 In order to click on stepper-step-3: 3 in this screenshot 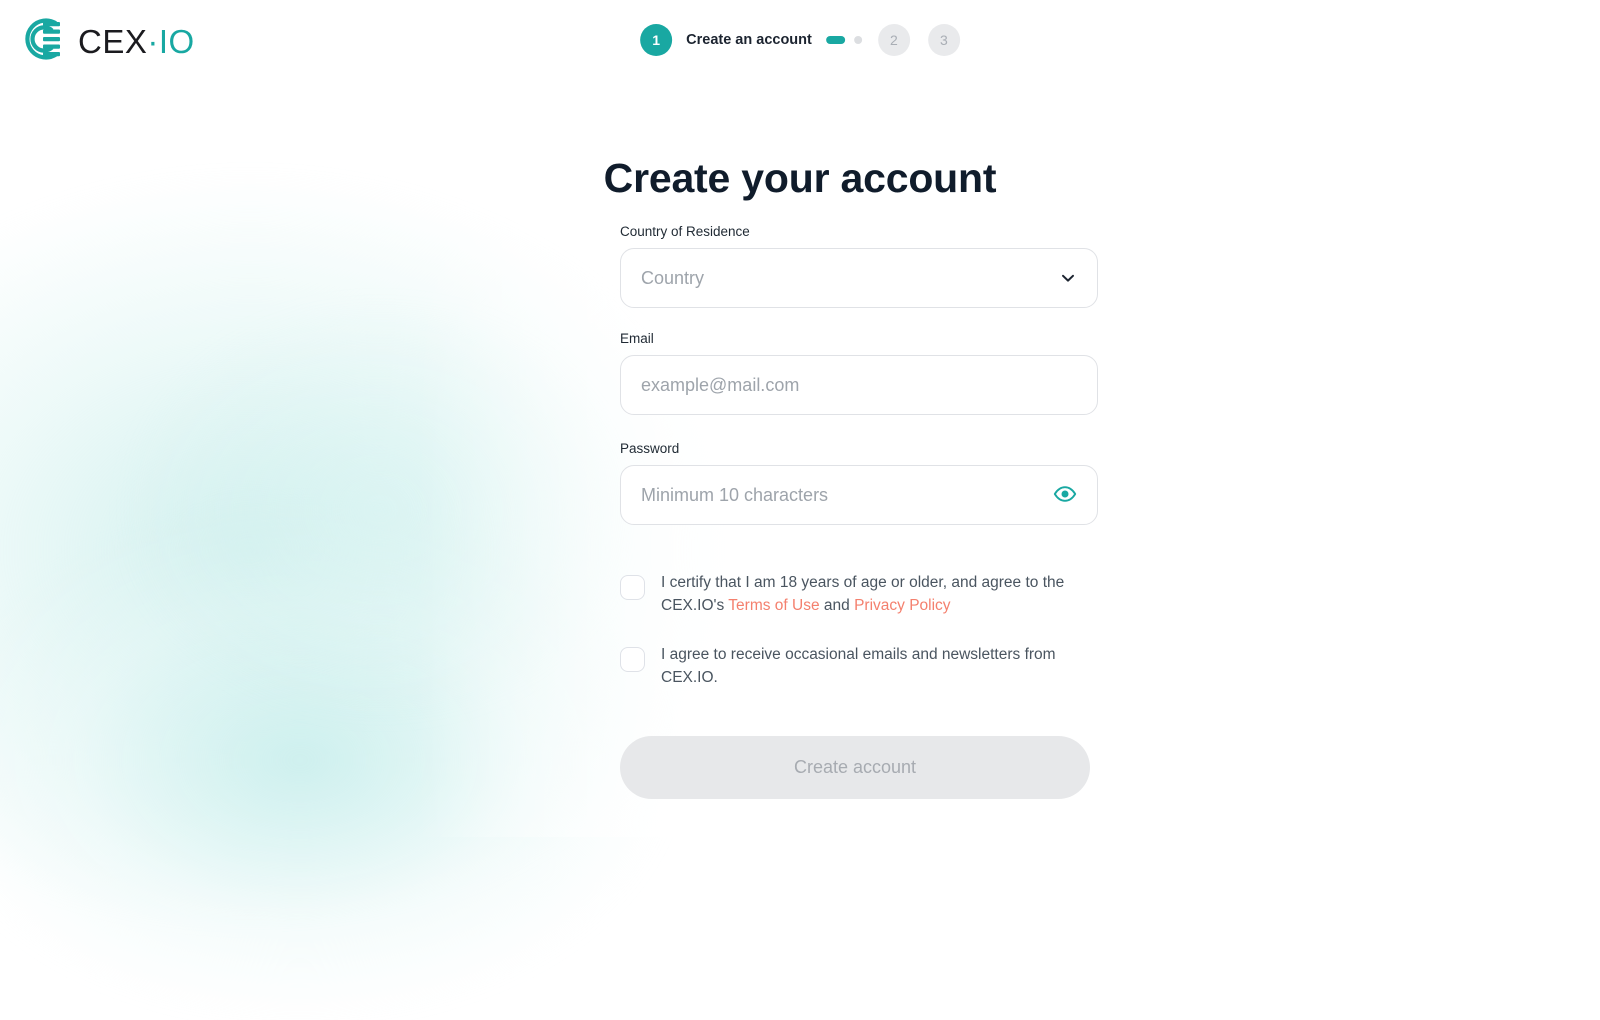, I will do `click(943, 40)`.